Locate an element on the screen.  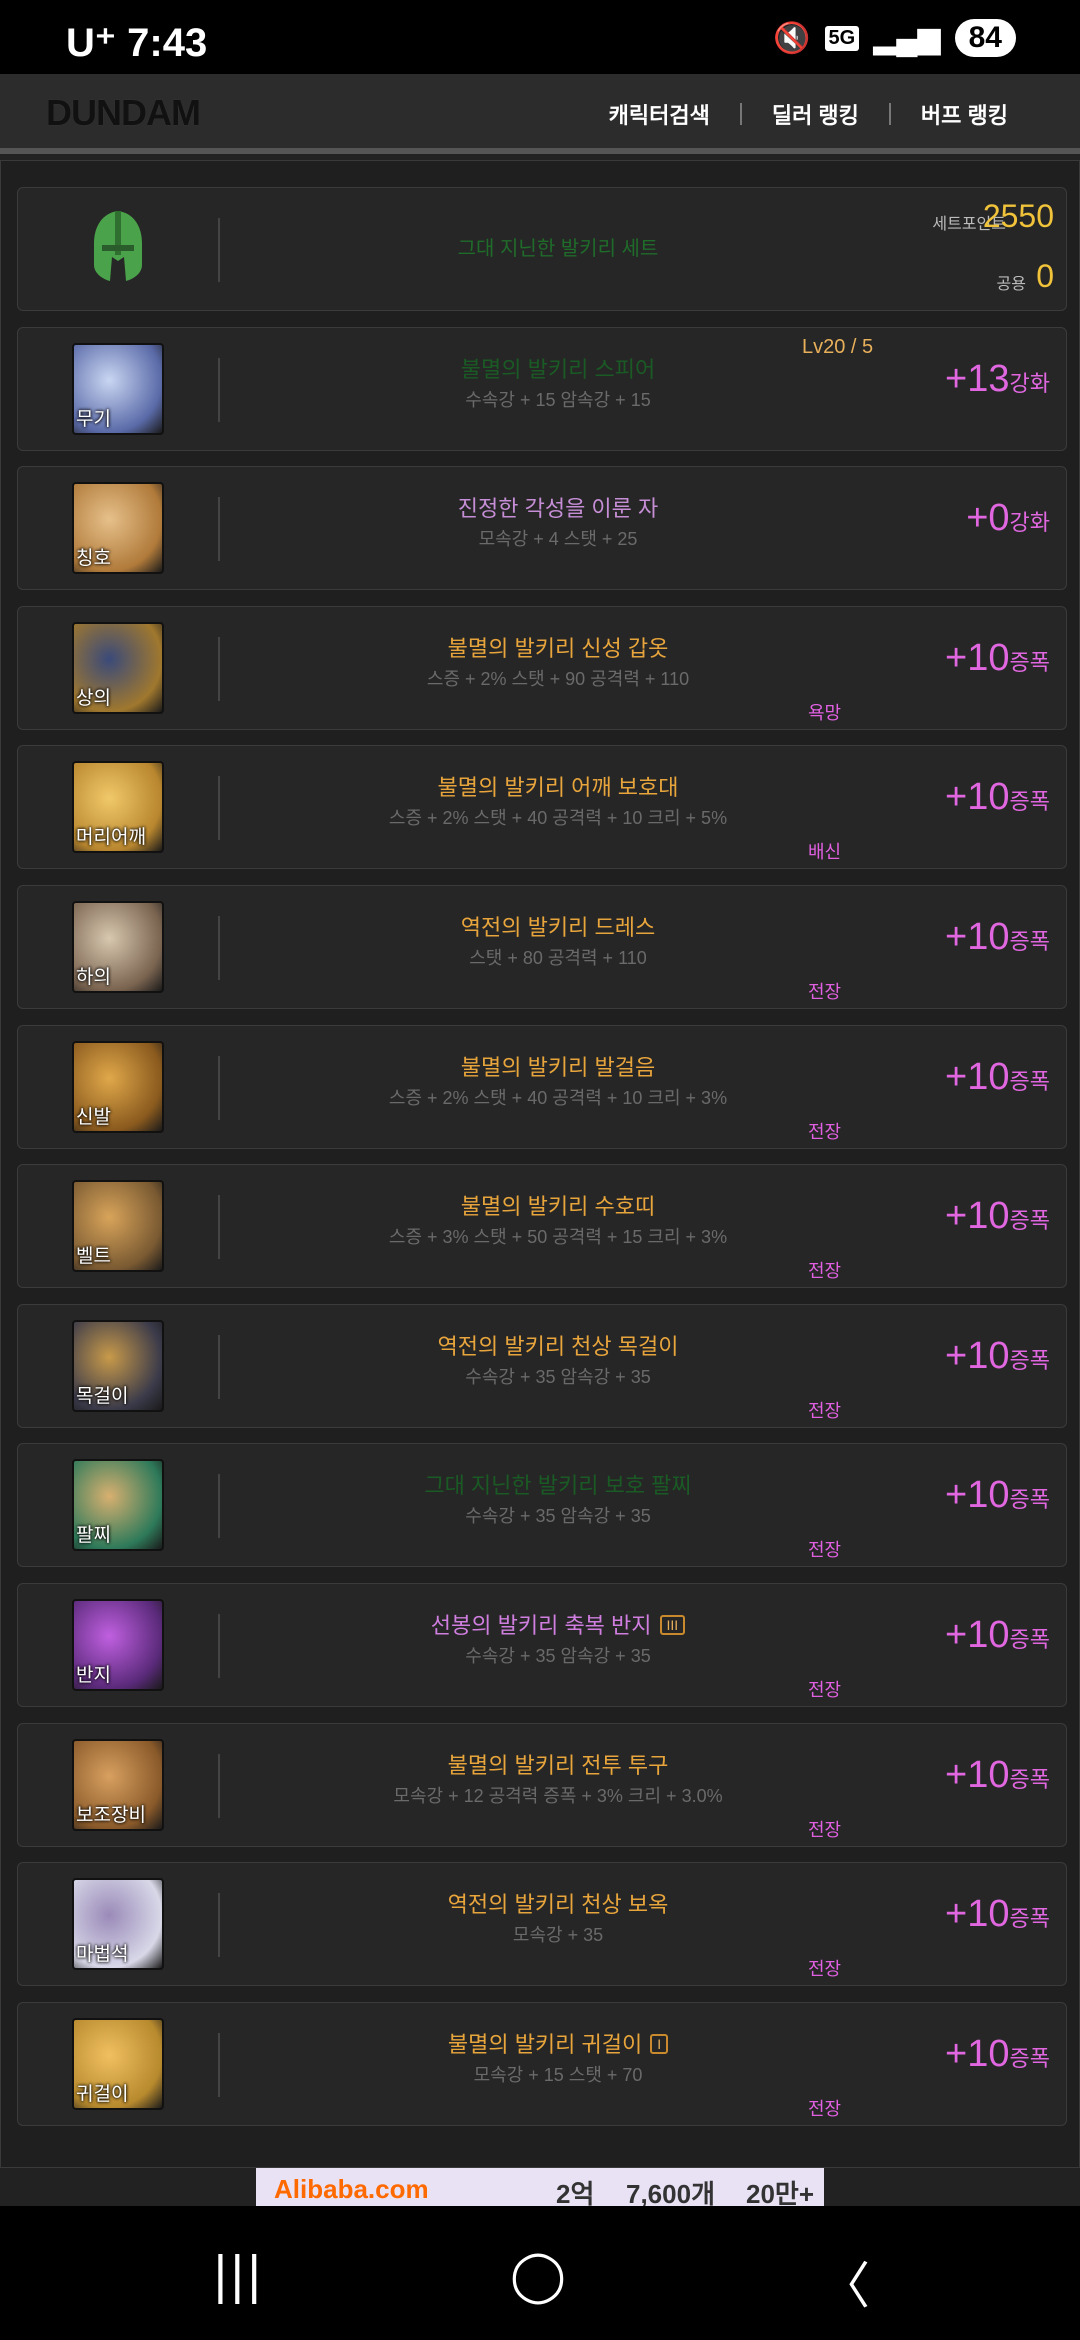
home-button: ◯ is located at coordinates (538, 2275).